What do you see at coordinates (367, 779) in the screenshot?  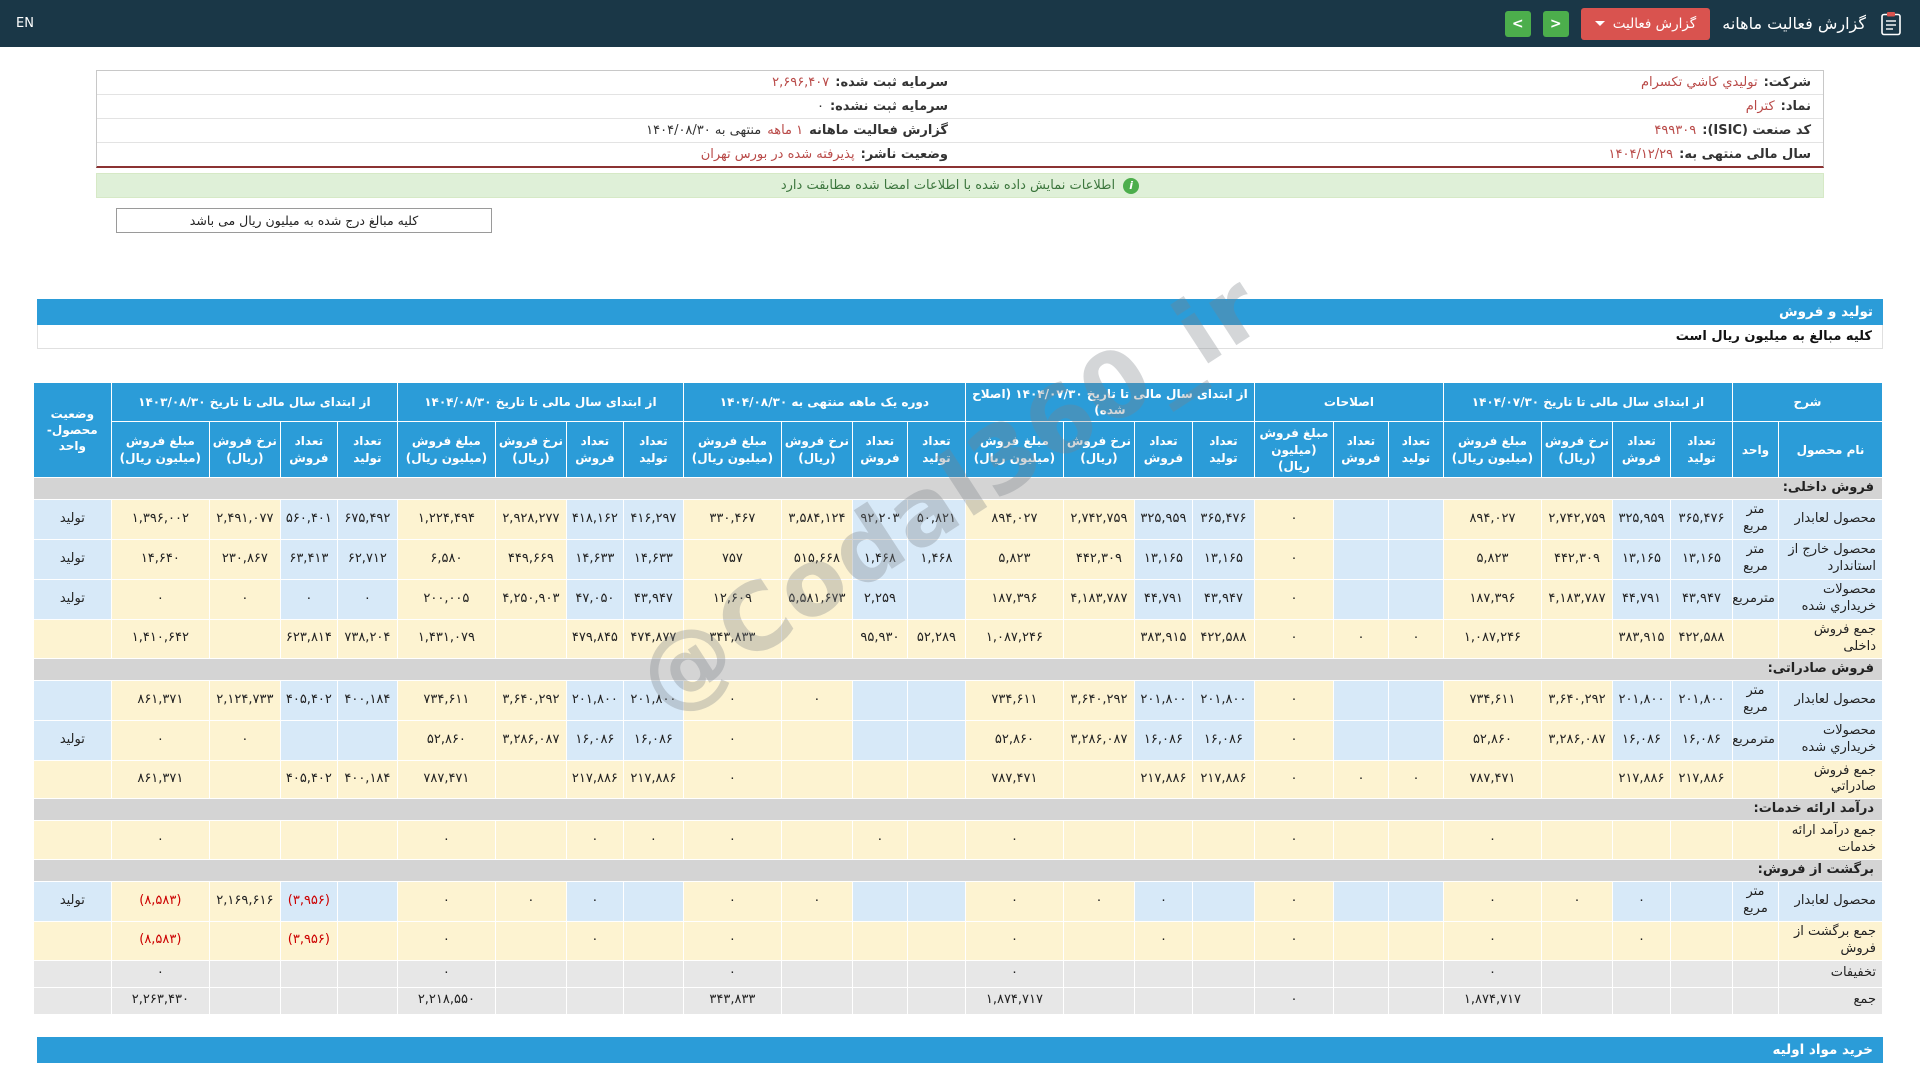 I see `table-cell: ۴۰۰,۱۸۴` at bounding box center [367, 779].